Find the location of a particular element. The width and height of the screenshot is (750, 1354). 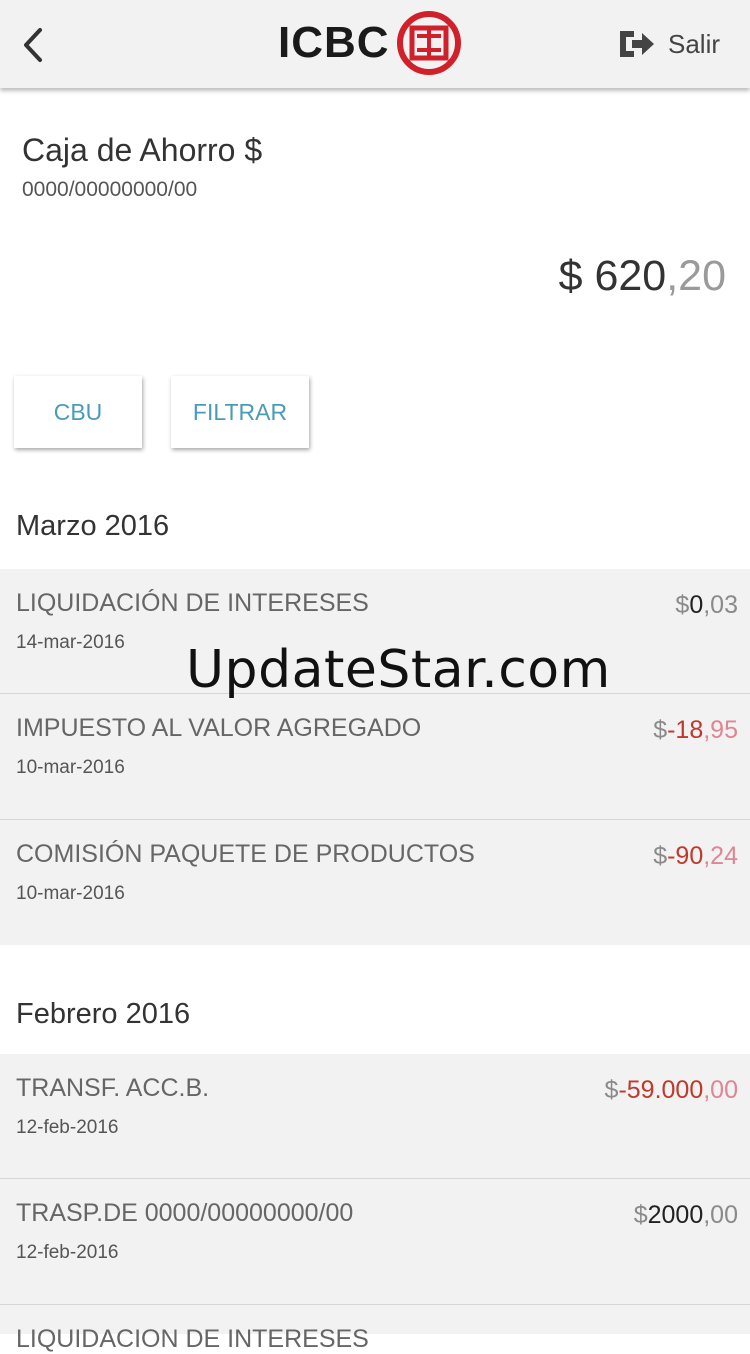

transaction-amount: $0,03 is located at coordinates (706, 605).